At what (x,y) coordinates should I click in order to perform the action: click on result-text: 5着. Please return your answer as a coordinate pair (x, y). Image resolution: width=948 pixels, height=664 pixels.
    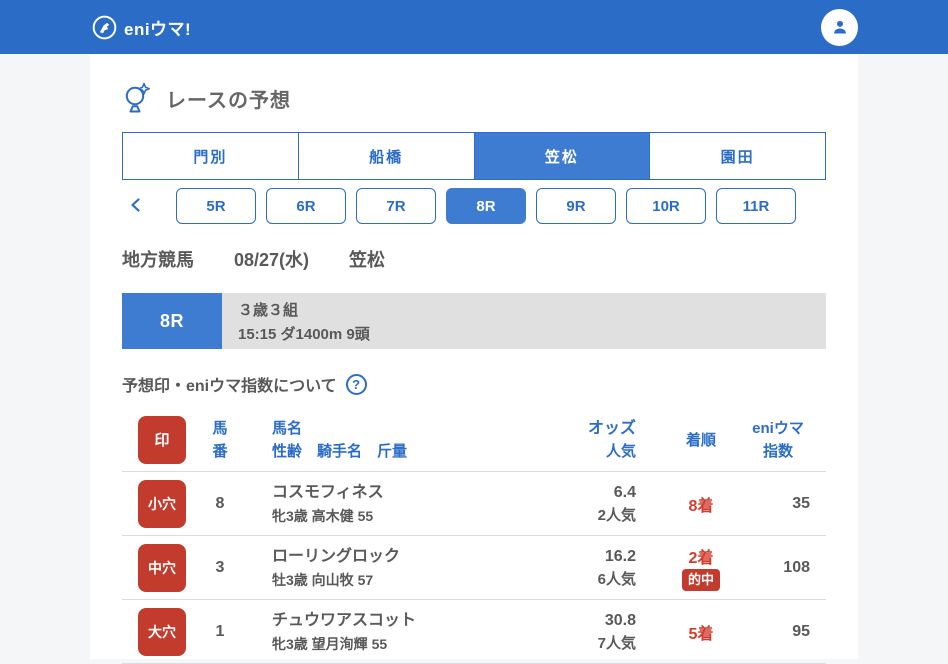
    Looking at the image, I should click on (701, 634).